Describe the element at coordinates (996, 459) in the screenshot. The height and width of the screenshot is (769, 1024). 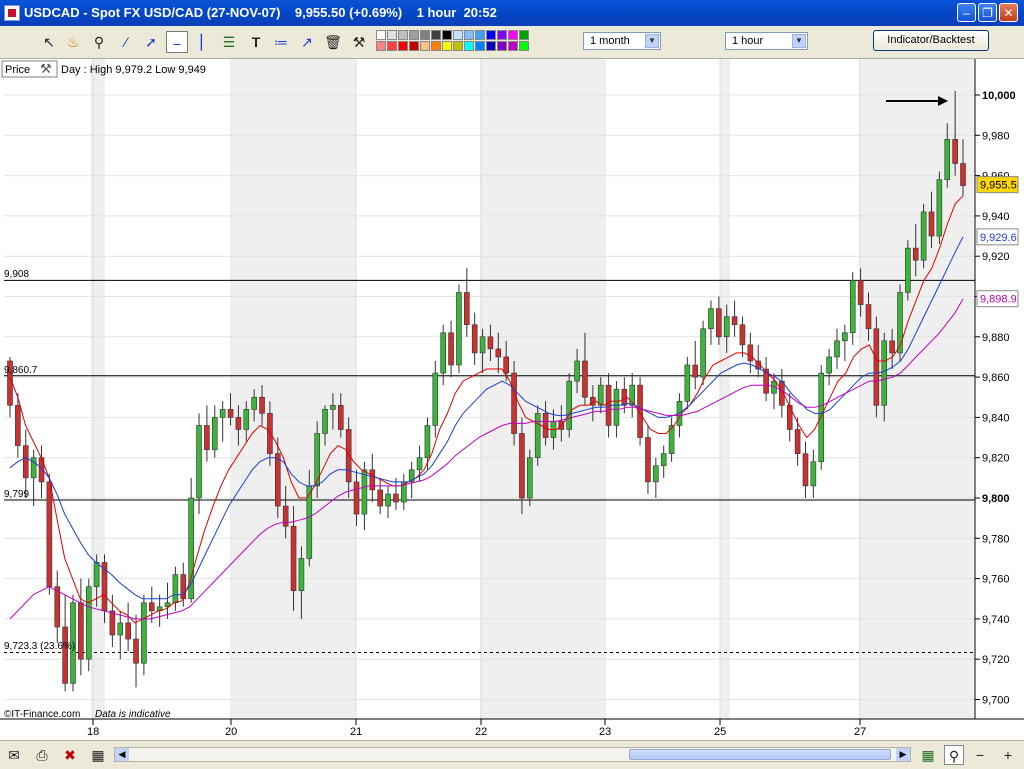
I see `y-tick-label: 9,820` at that location.